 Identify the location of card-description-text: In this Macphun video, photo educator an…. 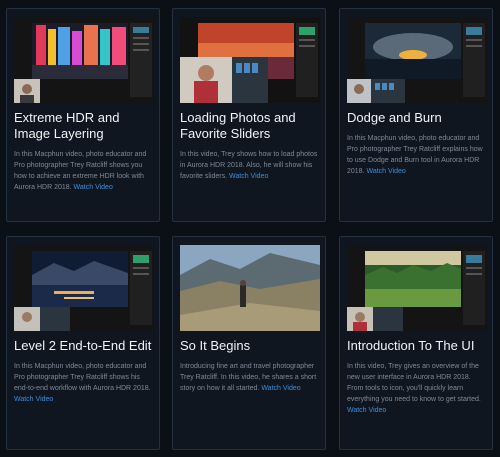
(82, 377).